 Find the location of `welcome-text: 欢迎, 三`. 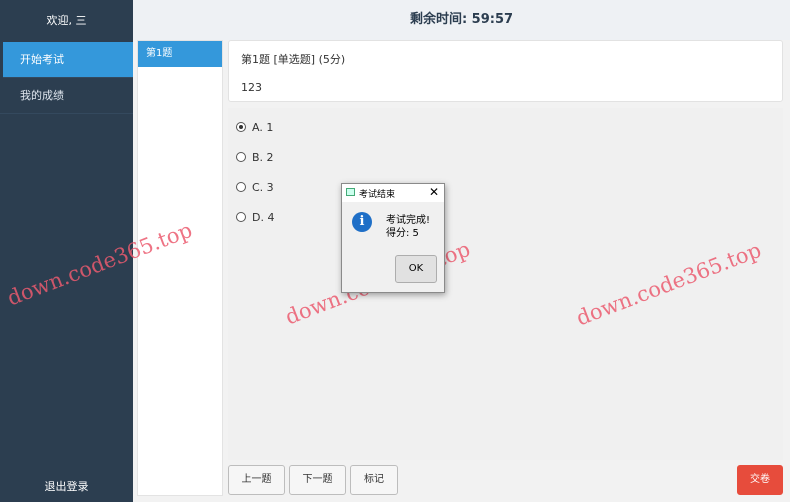

welcome-text: 欢迎, 三 is located at coordinates (66, 20).